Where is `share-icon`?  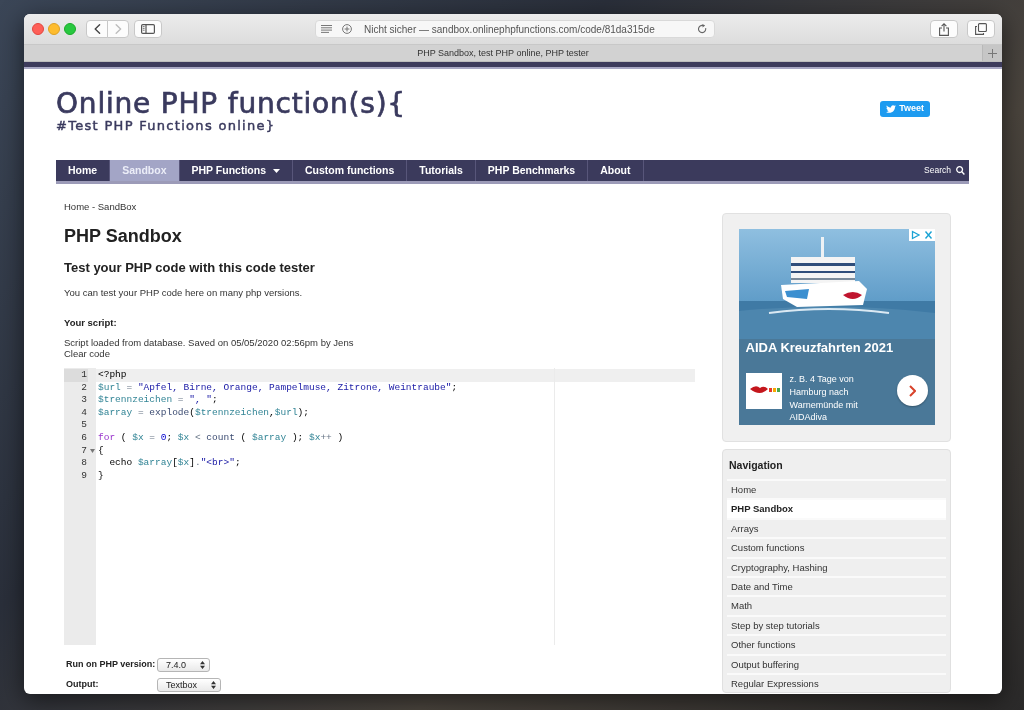
share-icon is located at coordinates (944, 29).